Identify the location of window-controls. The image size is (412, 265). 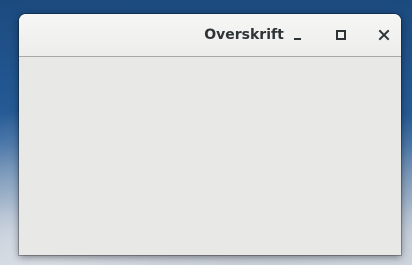
(338, 35).